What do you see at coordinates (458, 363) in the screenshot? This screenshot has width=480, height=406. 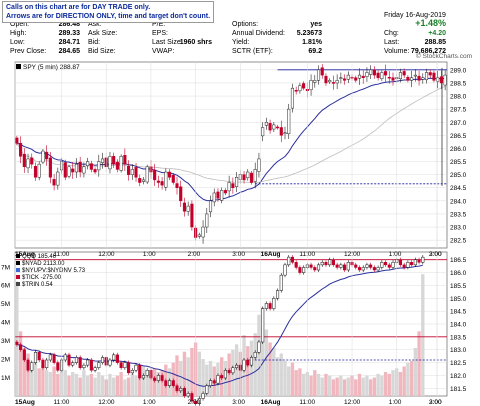 I see `breadth-y-tick-label: 182.5` at bounding box center [458, 363].